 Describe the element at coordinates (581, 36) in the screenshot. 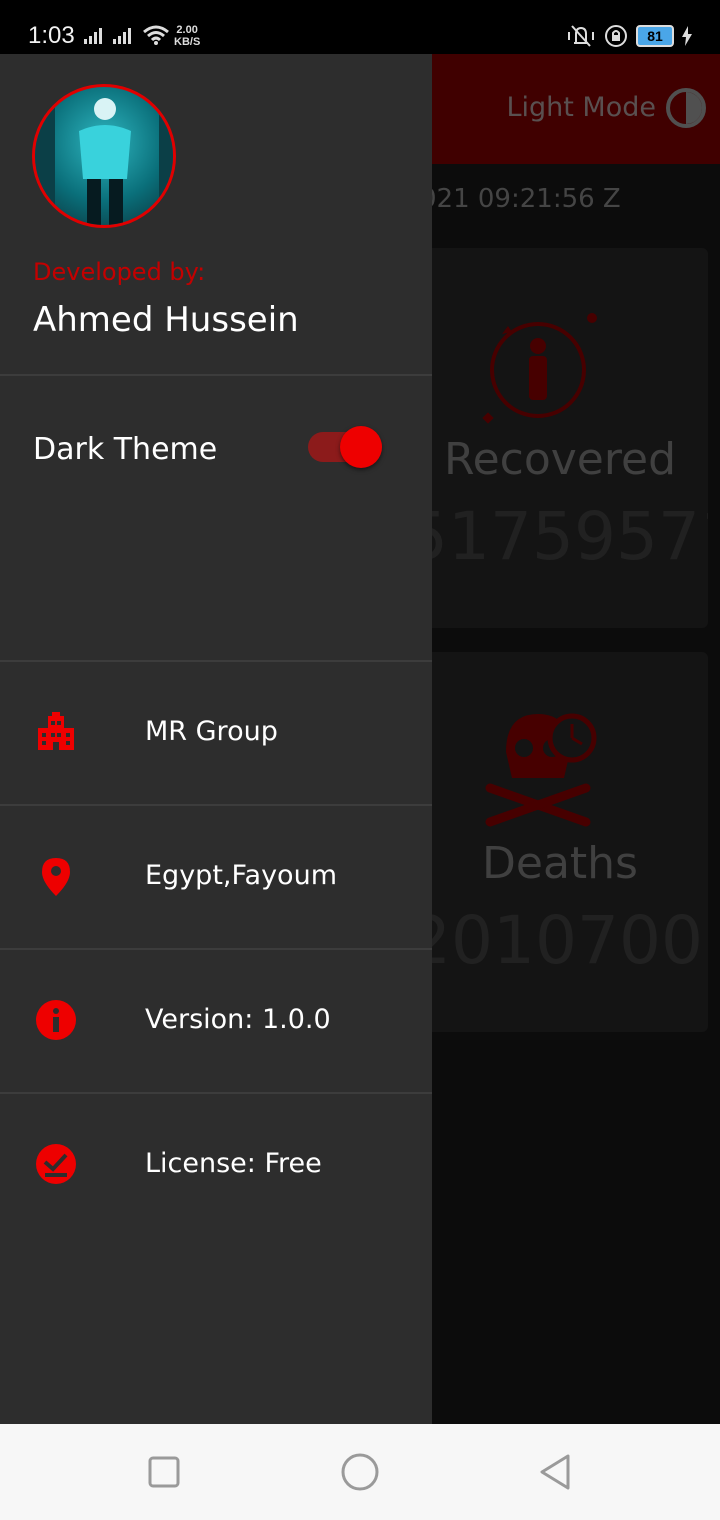

I see `vibrate-bell-icon` at that location.